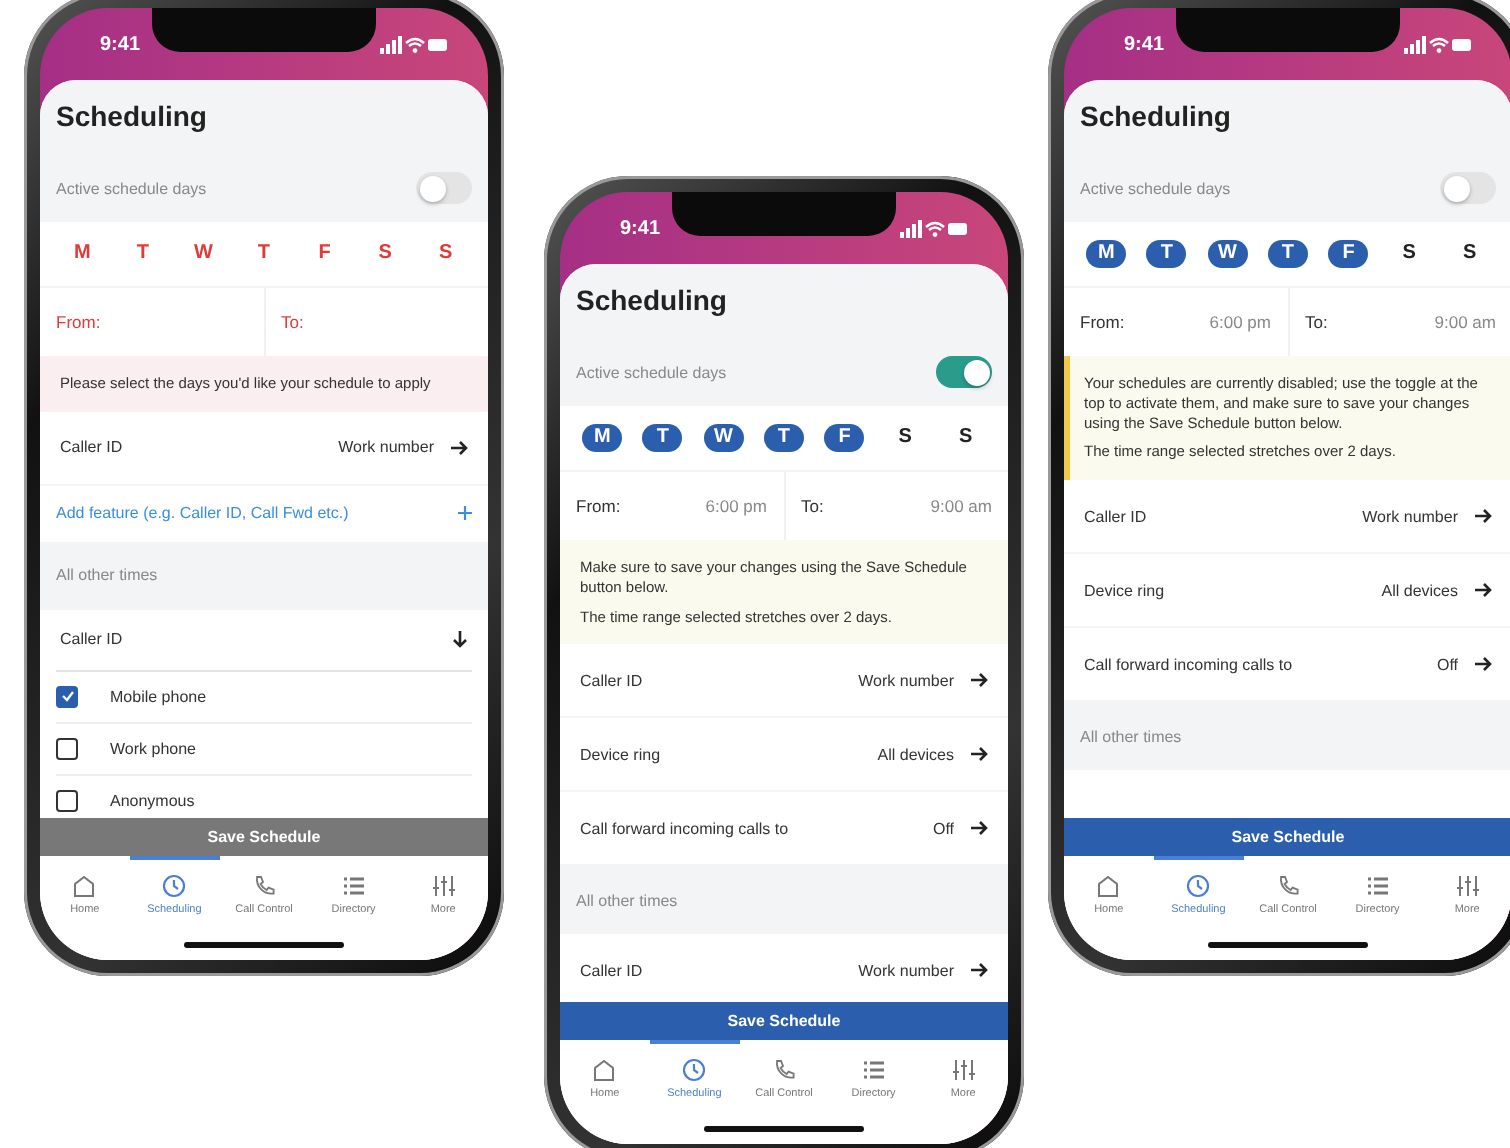  I want to click on option-label: Work phone, so click(153, 748).